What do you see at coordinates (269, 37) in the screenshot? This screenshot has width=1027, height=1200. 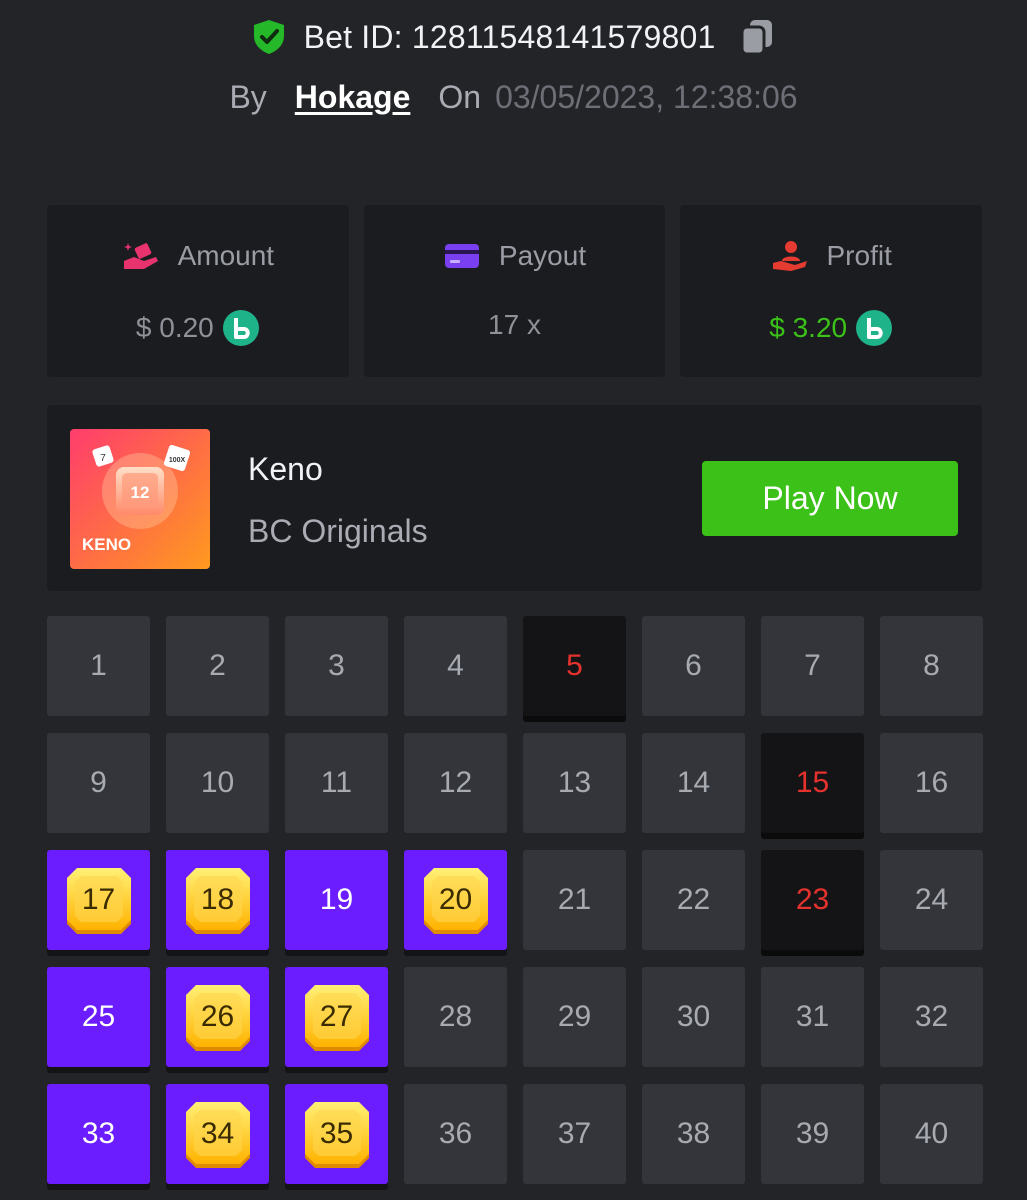 I see `verified-shield-icon` at bounding box center [269, 37].